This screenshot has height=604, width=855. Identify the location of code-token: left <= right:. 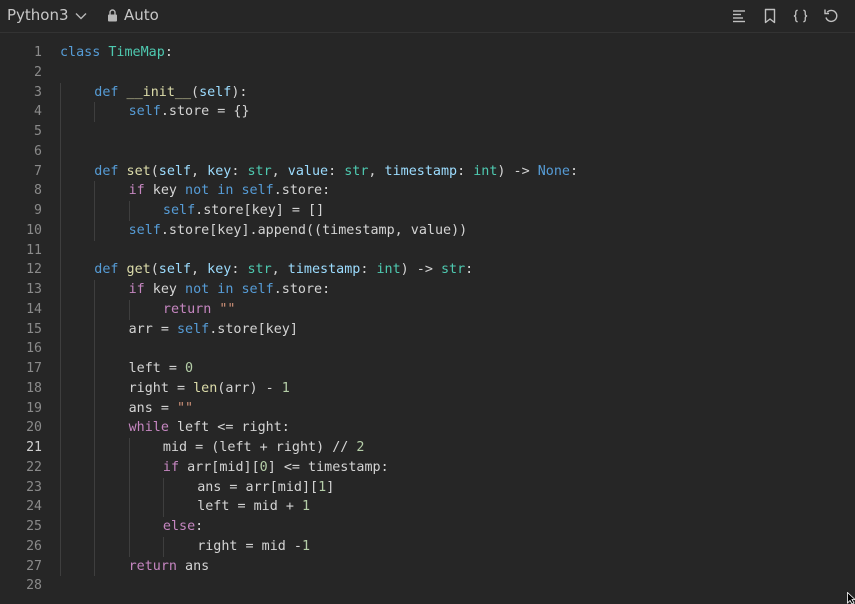
(229, 428).